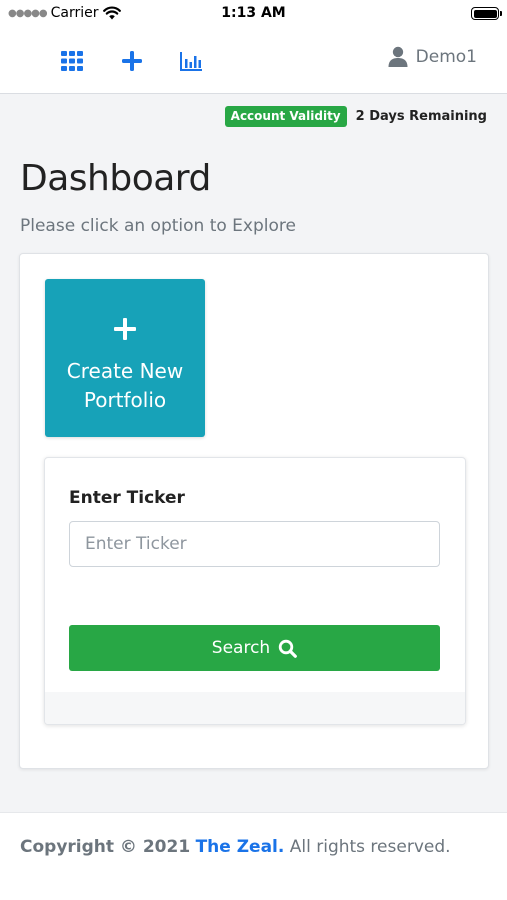  Describe the element at coordinates (370, 847) in the screenshot. I see `copyright-suffix: All rights reserved.` at that location.